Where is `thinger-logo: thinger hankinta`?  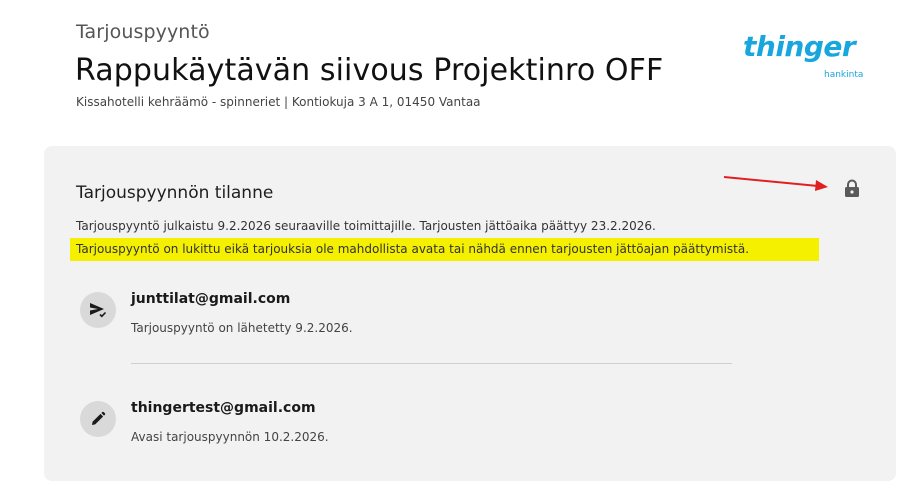
thinger-logo: thinger hankinta is located at coordinates (805, 58).